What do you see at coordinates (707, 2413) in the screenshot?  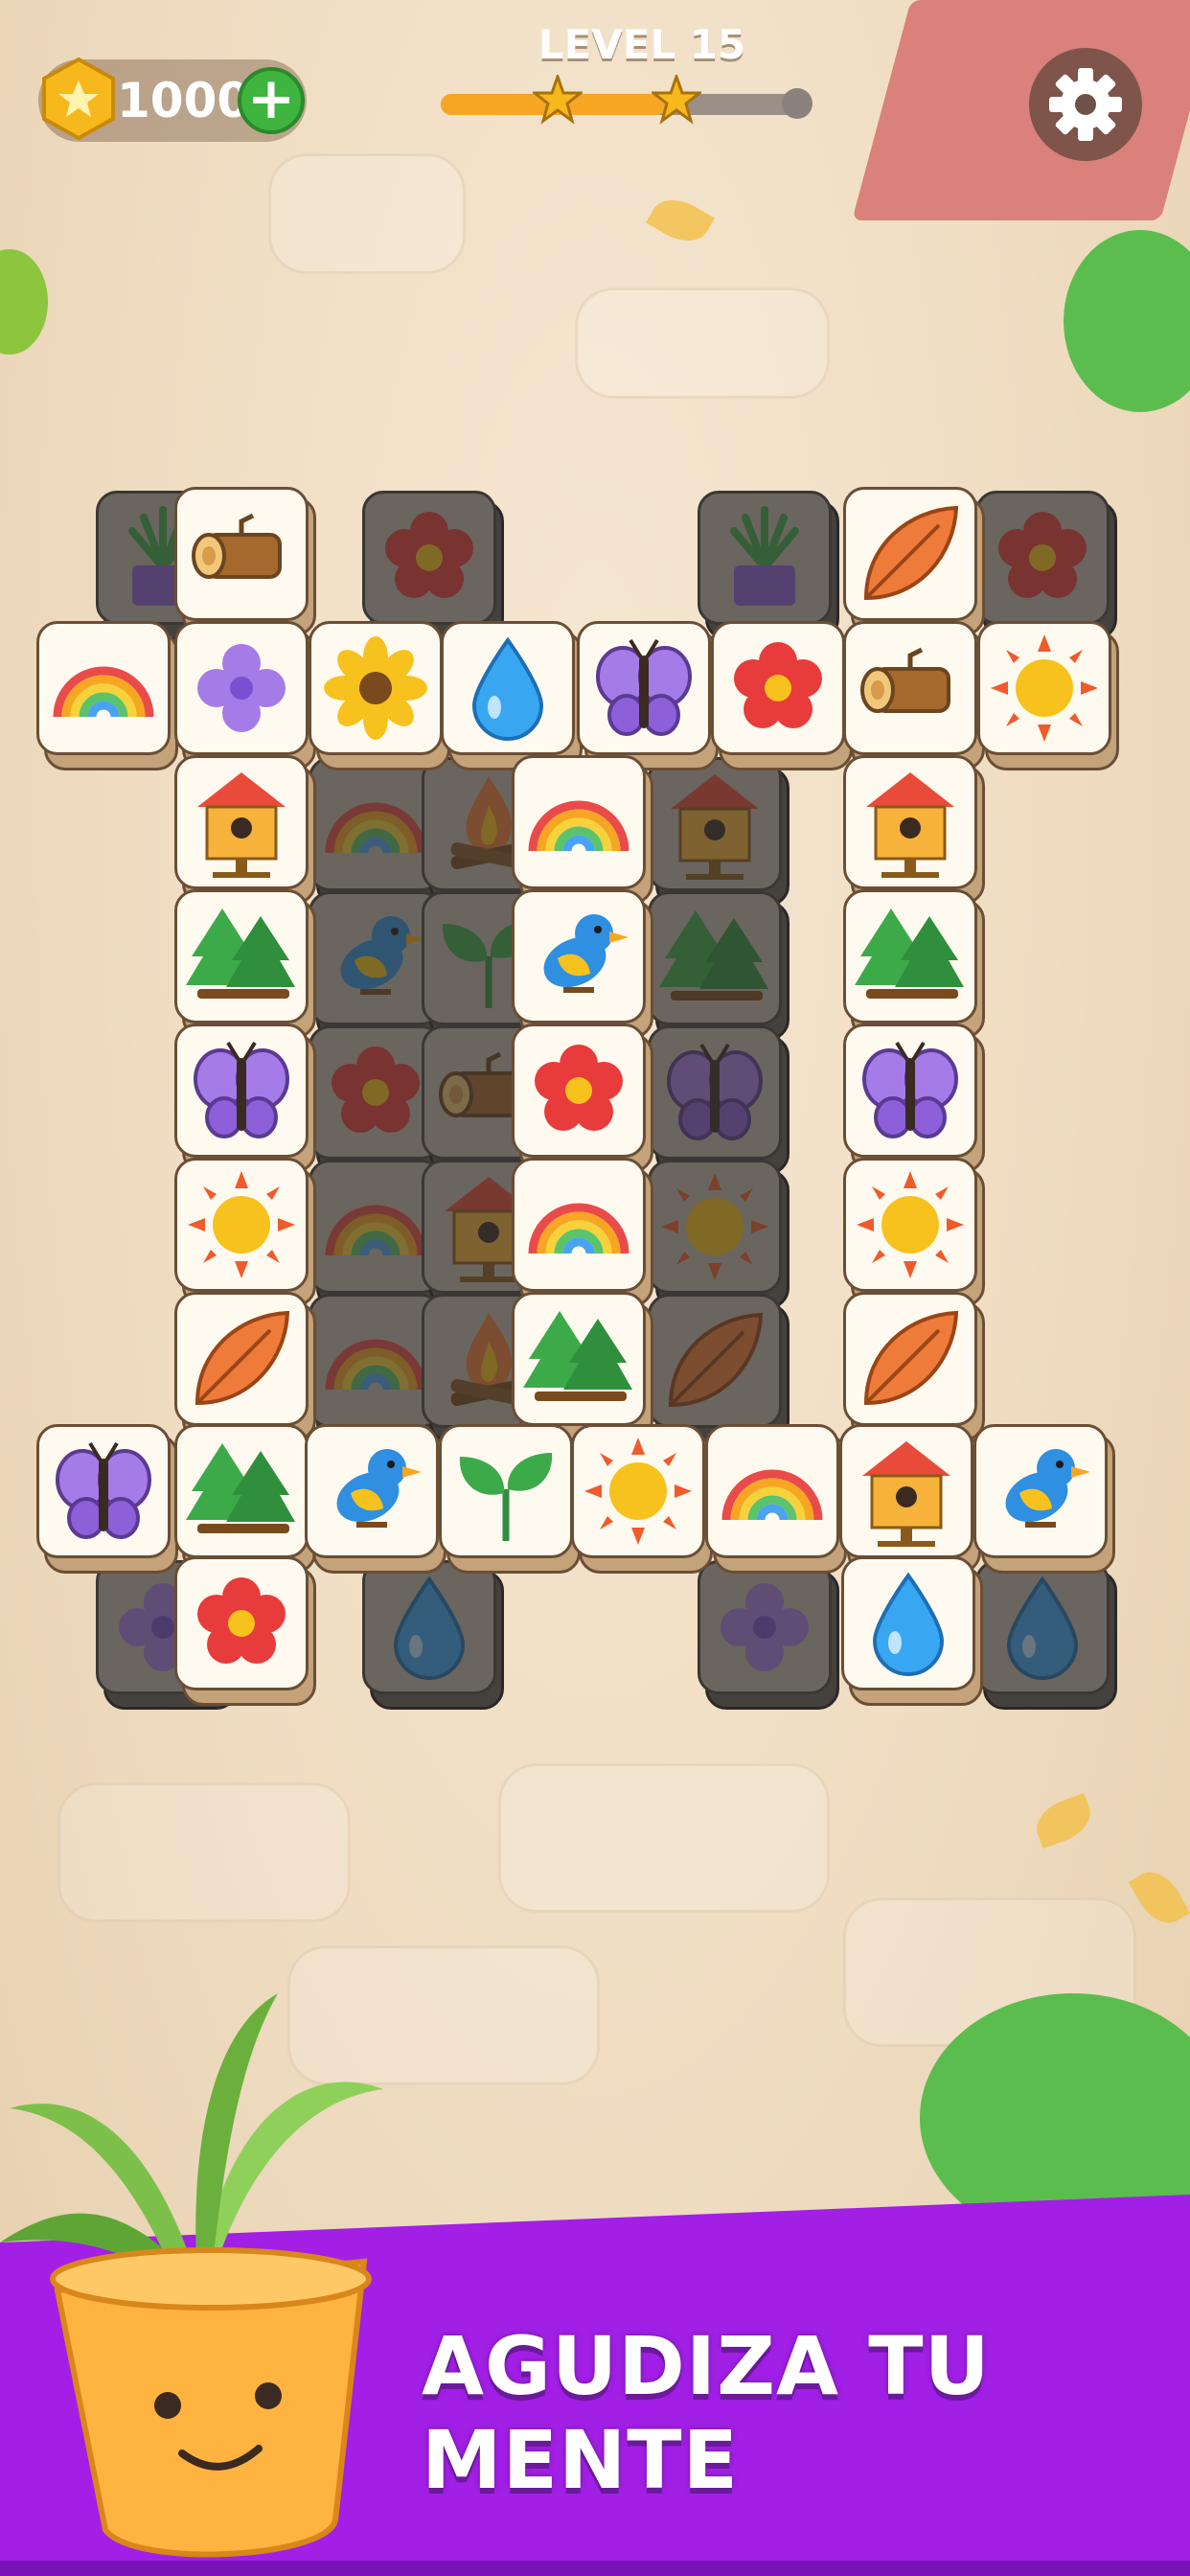 I see `banner-title: AGUDIZA TU MENTE` at bounding box center [707, 2413].